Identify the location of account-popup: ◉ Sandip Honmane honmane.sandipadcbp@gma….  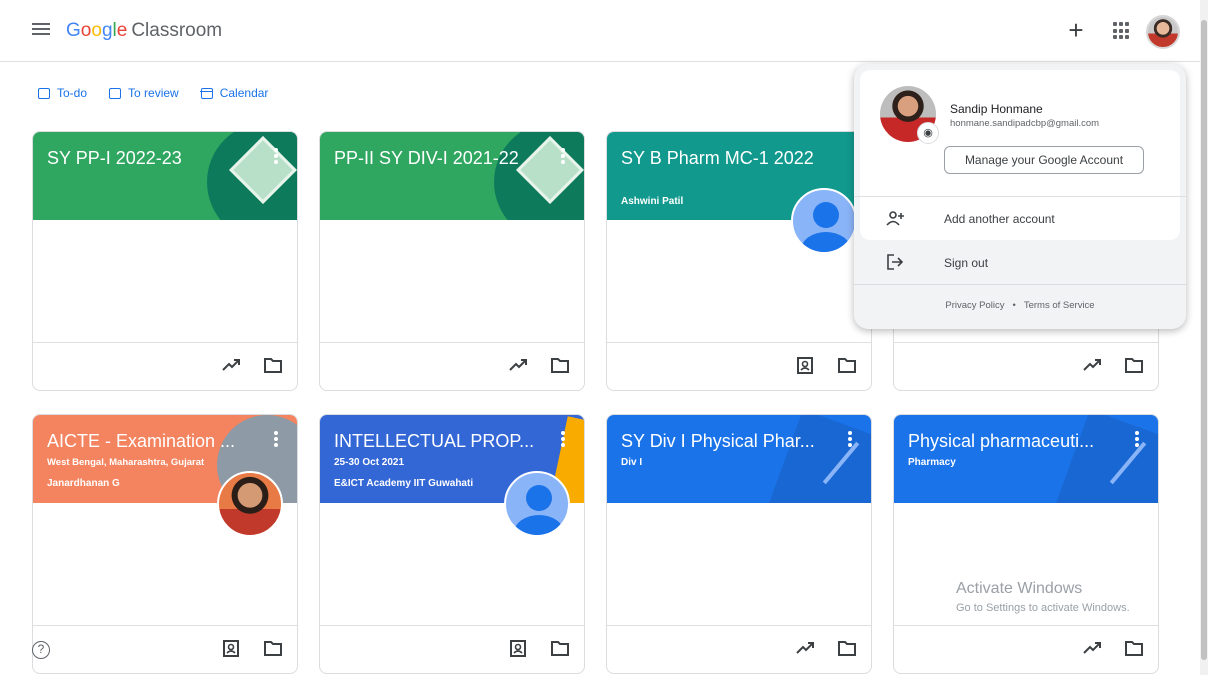
(1020, 196).